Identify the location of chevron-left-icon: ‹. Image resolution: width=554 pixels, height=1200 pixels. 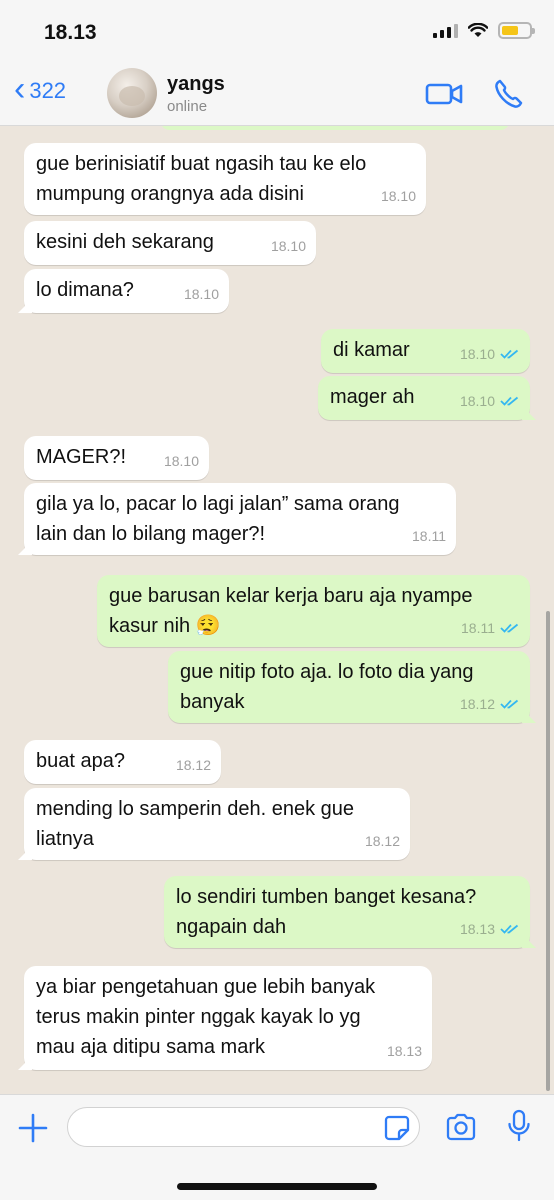
(20, 89).